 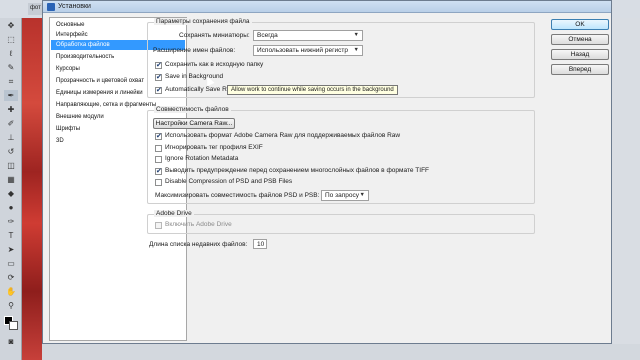 What do you see at coordinates (11, 95) in the screenshot?
I see `eyedropper-tool-icon: ✒` at bounding box center [11, 95].